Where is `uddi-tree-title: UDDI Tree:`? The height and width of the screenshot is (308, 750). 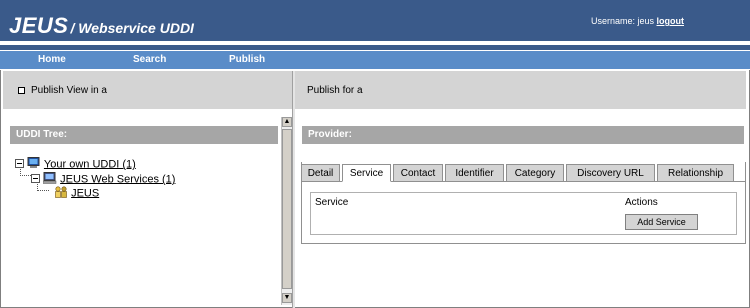
uddi-tree-title: UDDI Tree: is located at coordinates (144, 135).